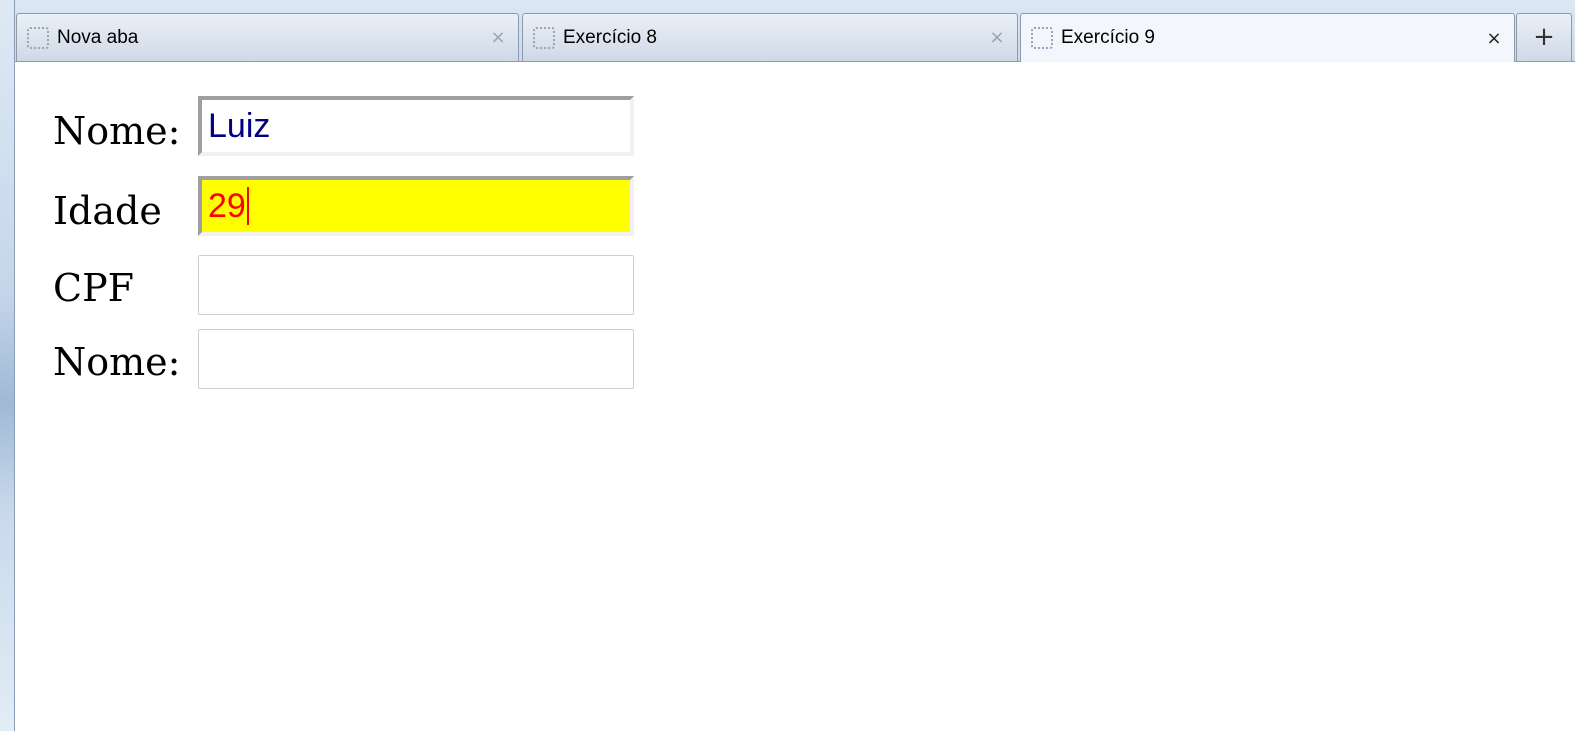 Image resolution: width=1575 pixels, height=731 pixels. I want to click on tab-title: Exercício 8, so click(610, 37).